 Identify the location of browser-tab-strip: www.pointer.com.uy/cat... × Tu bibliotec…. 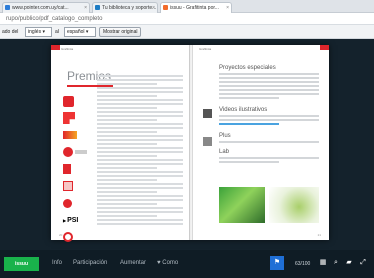
(187, 6).